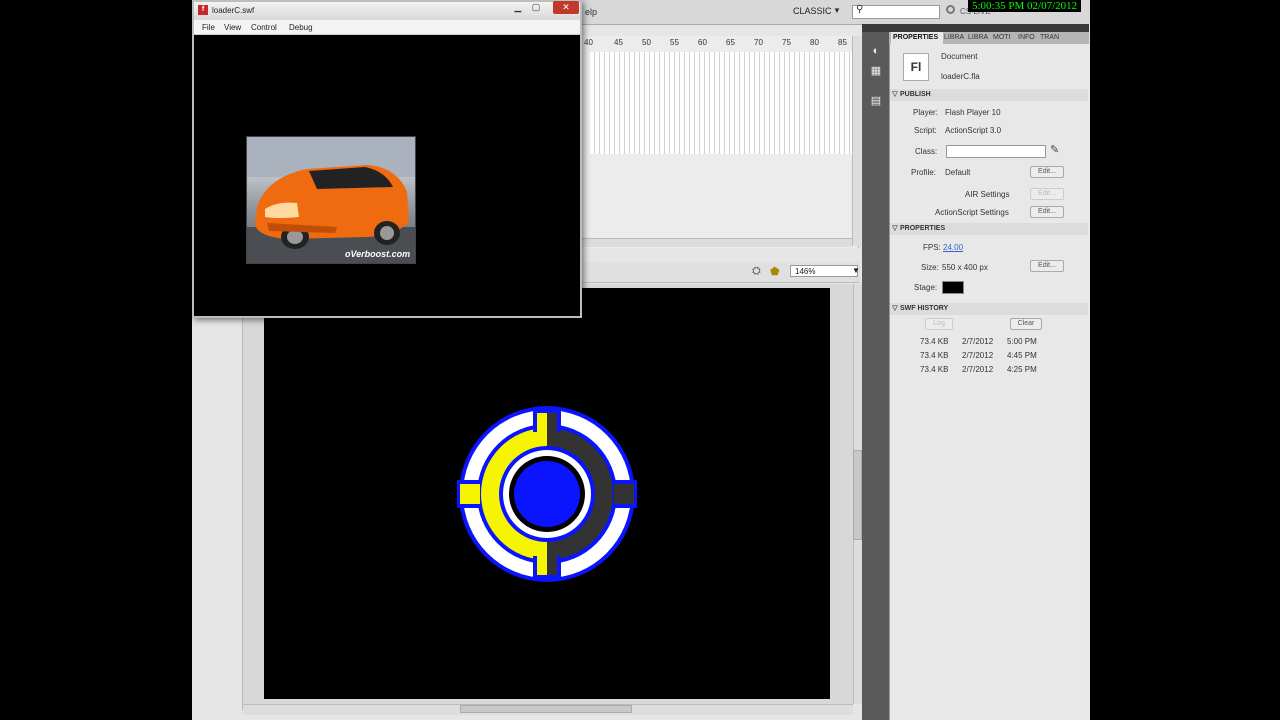  Describe the element at coordinates (953, 247) in the screenshot. I see `fps-value: 24.00` at that location.